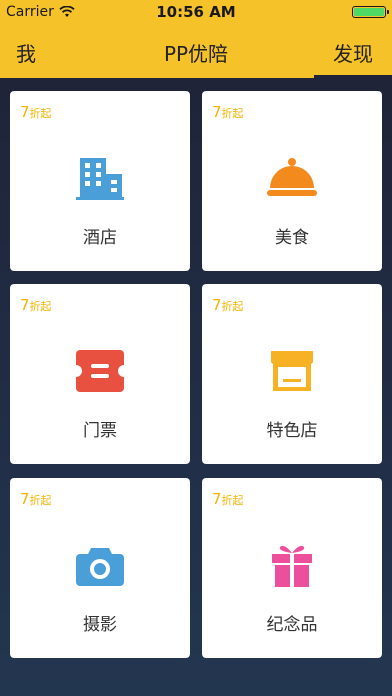 Image resolution: width=392 pixels, height=696 pixels. Describe the element at coordinates (292, 431) in the screenshot. I see `category-label: 特色店` at that location.